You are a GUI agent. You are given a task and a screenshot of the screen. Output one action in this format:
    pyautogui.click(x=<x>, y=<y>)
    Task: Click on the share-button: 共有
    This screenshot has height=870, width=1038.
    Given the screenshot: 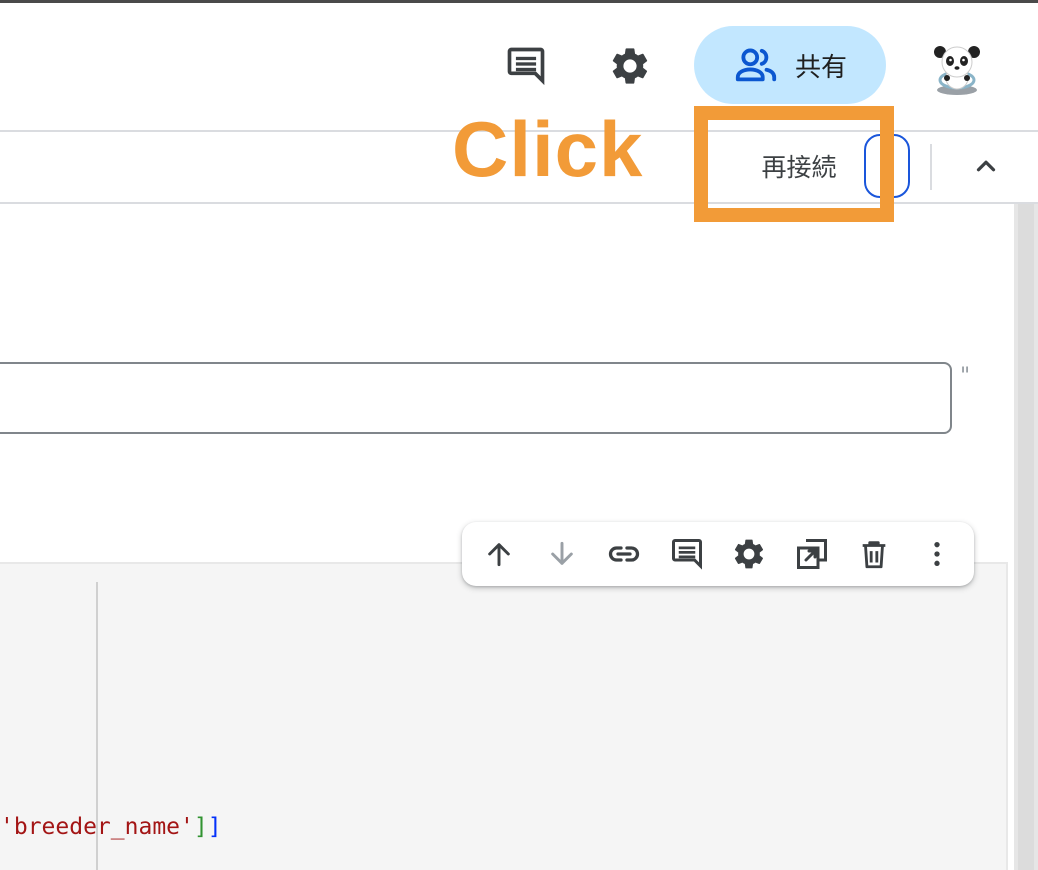 What is the action you would take?
    pyautogui.click(x=790, y=65)
    